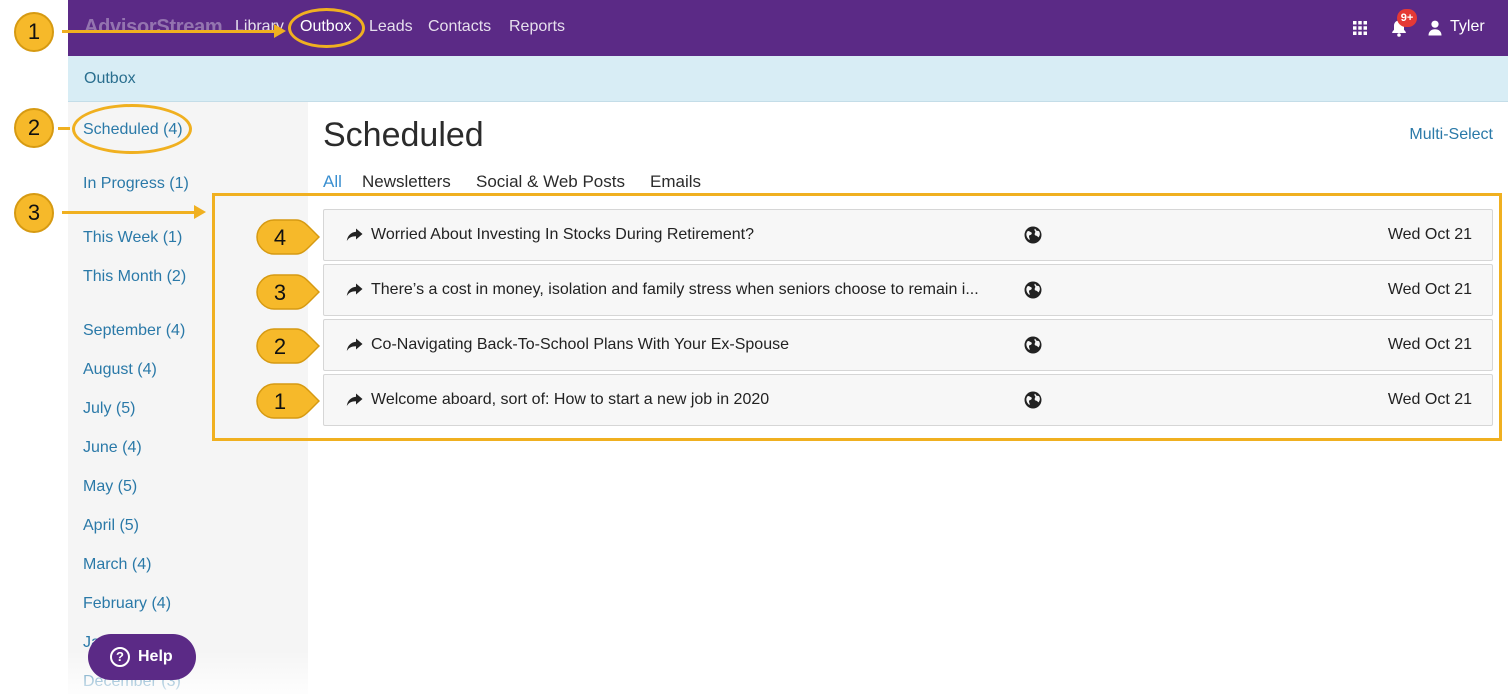  Describe the element at coordinates (132, 129) in the screenshot. I see `annotation-ellipse-scheduled` at that location.